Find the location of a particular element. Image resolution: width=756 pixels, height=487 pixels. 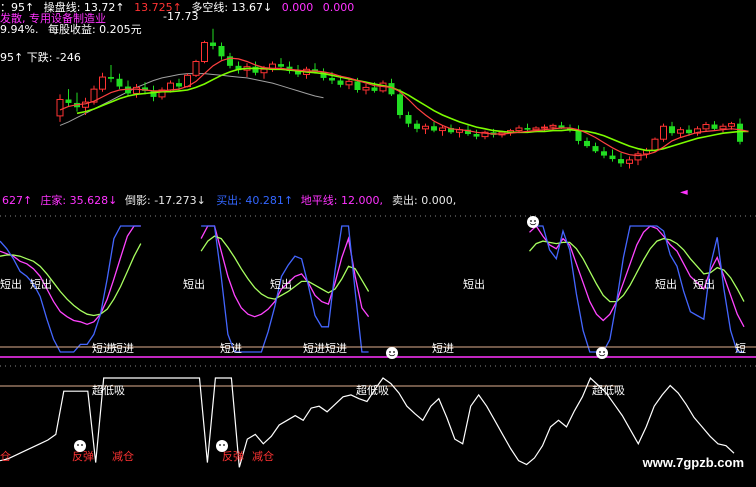

indicator-header-item: 627↑ is located at coordinates (17, 200).